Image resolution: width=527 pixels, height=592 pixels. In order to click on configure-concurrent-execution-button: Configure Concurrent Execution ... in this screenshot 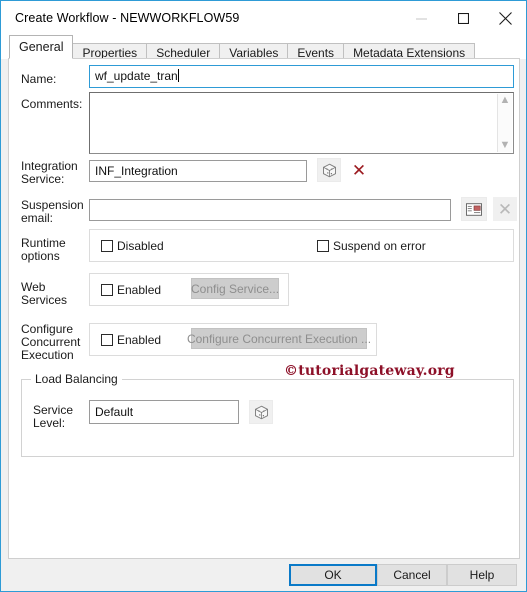, I will do `click(279, 338)`.